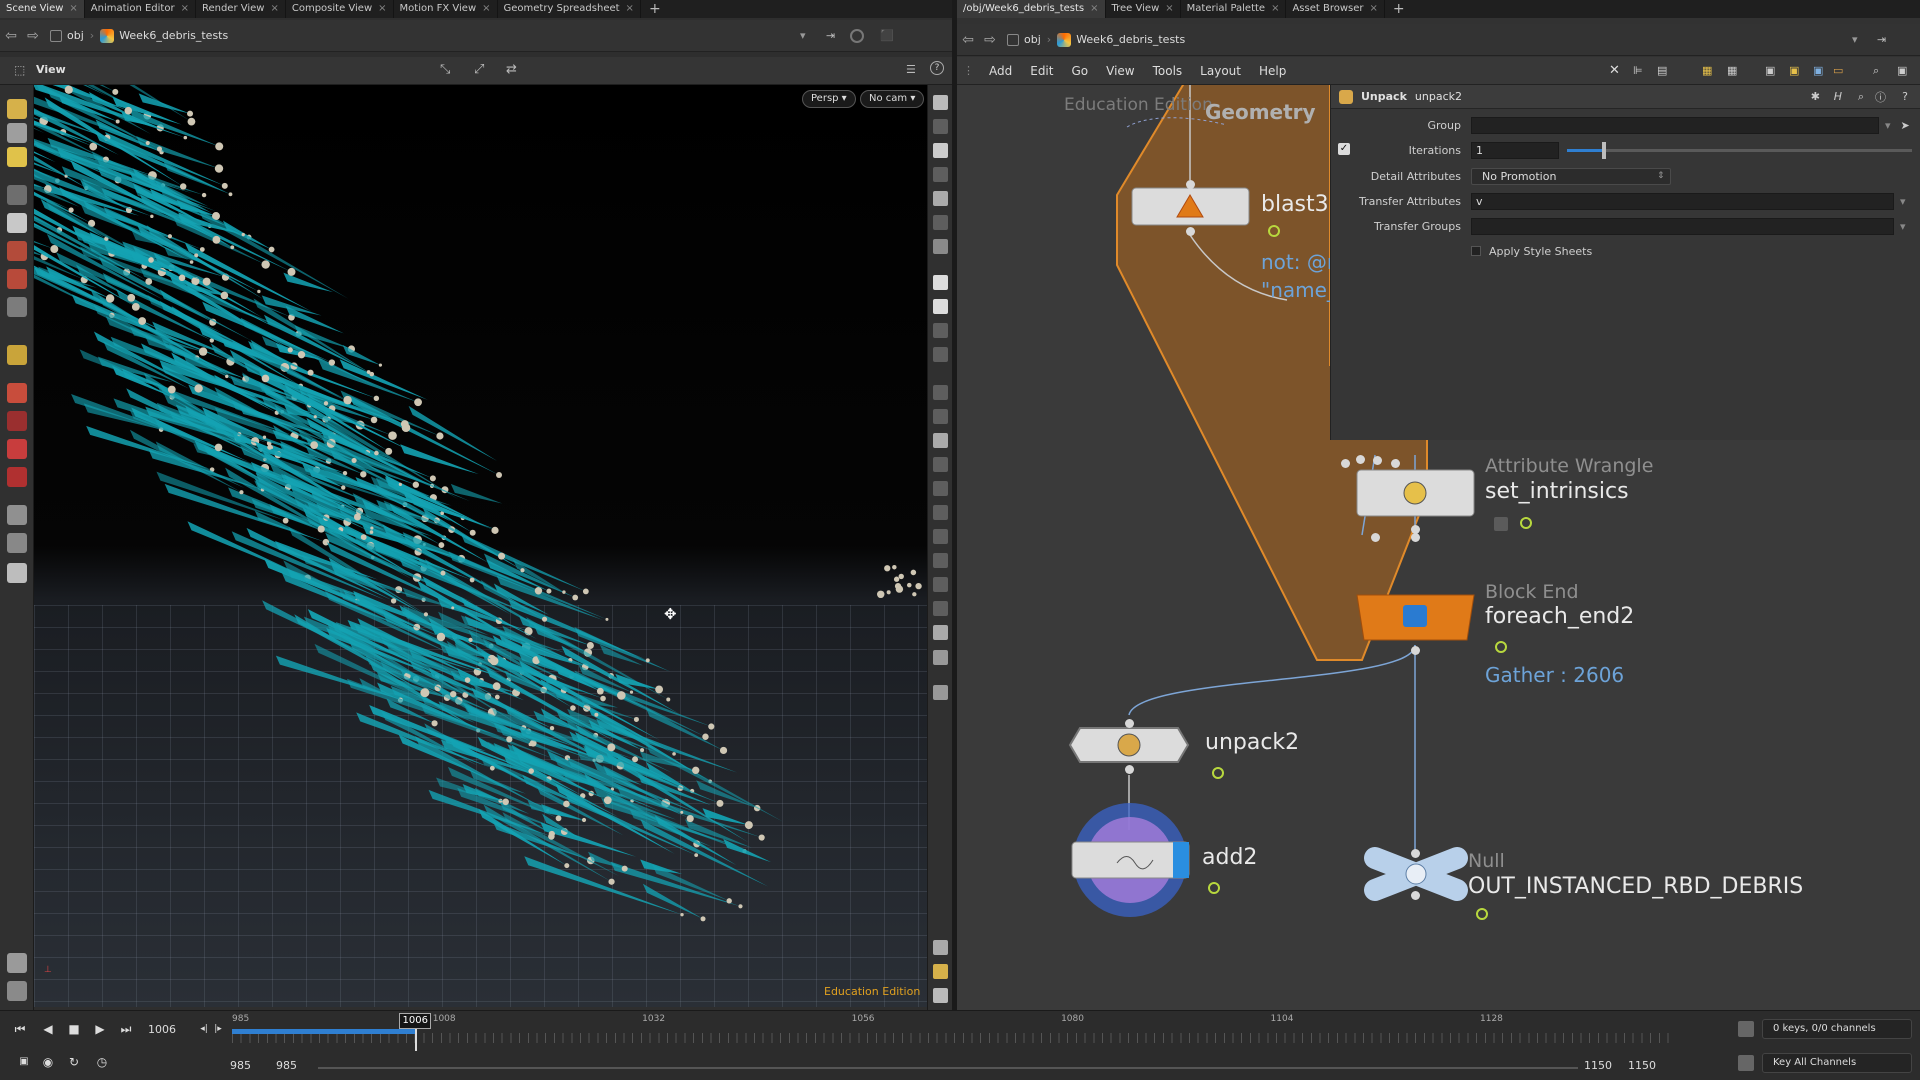 The height and width of the screenshot is (1080, 1920). I want to click on key-all-channels-button: Key All Channels, so click(1837, 1063).